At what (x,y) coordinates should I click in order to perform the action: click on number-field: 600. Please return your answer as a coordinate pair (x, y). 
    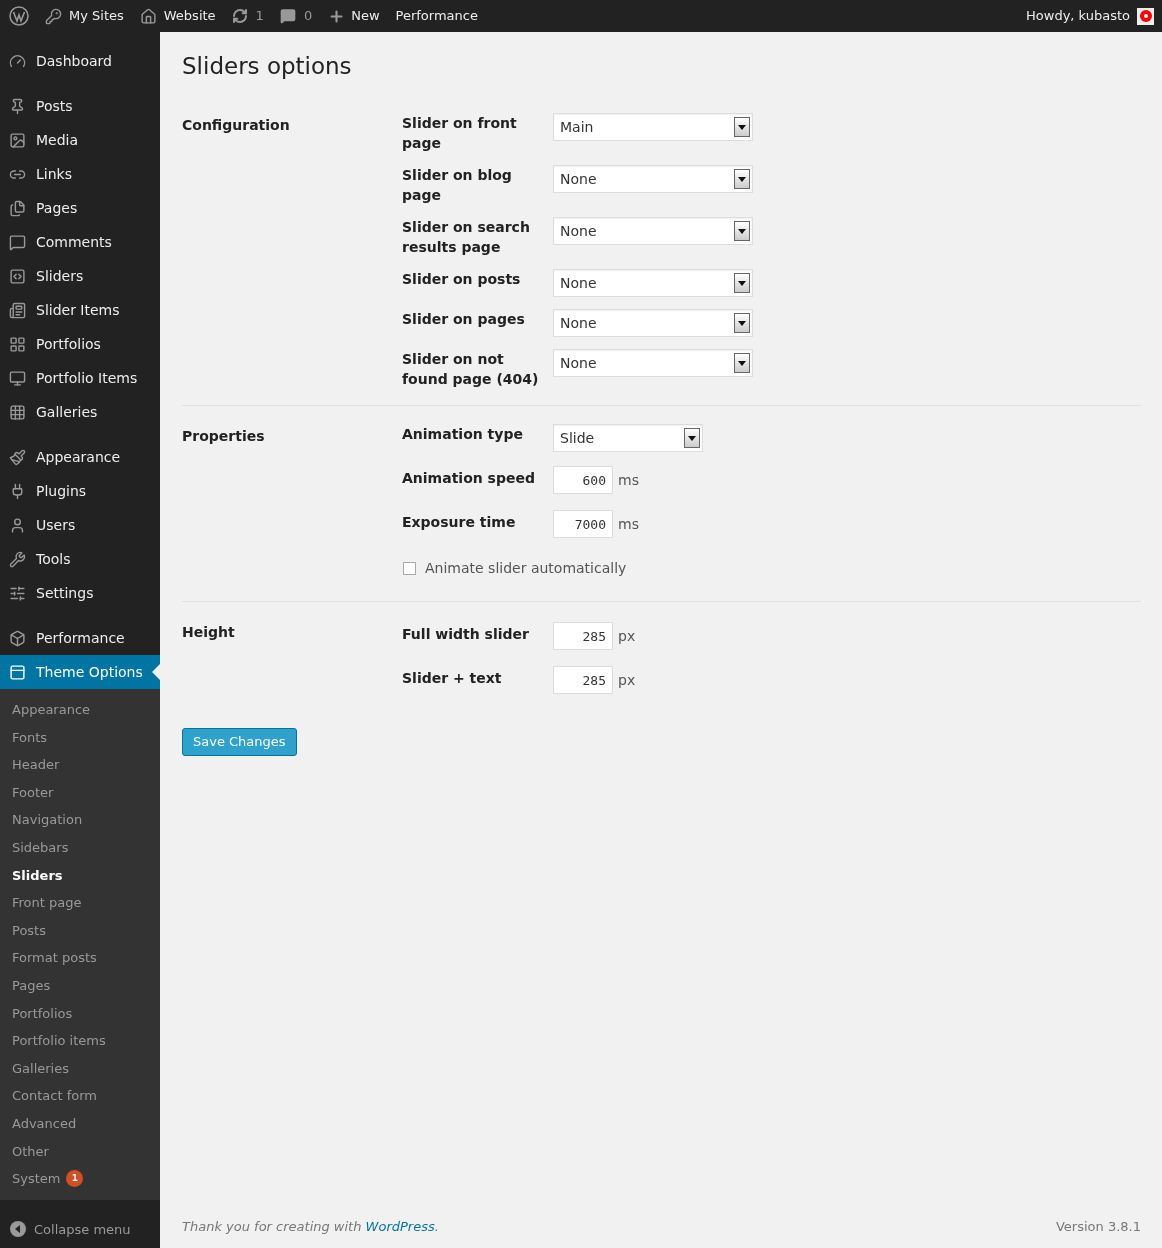
    Looking at the image, I should click on (583, 480).